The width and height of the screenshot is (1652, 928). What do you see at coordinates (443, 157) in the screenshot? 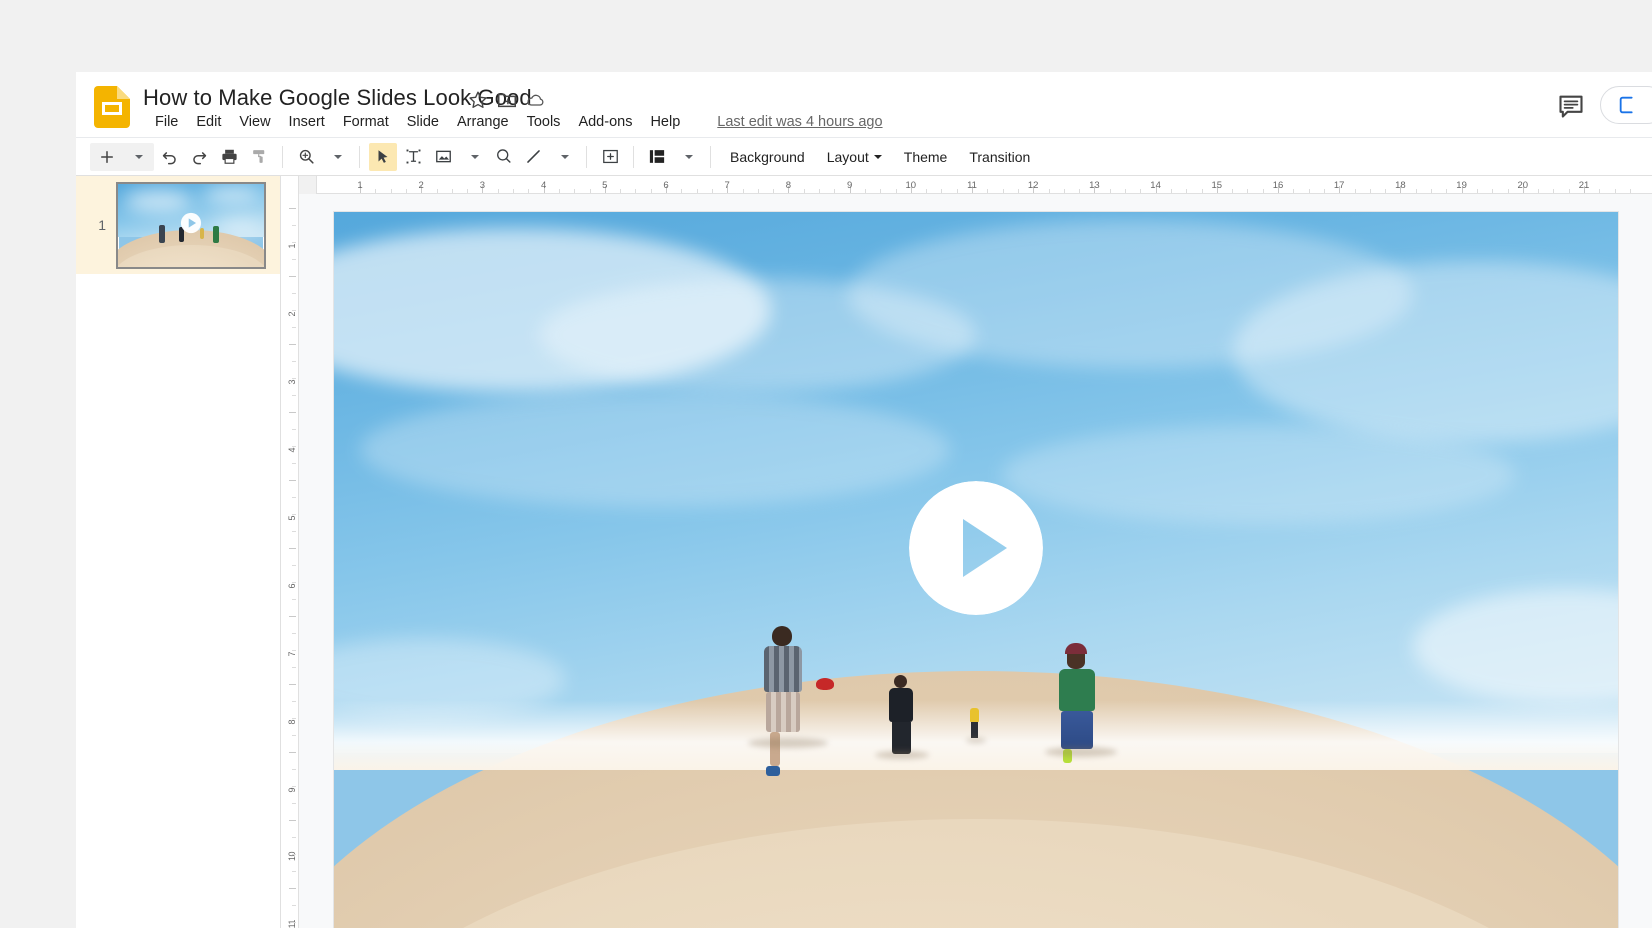
I see `insert-image-button` at bounding box center [443, 157].